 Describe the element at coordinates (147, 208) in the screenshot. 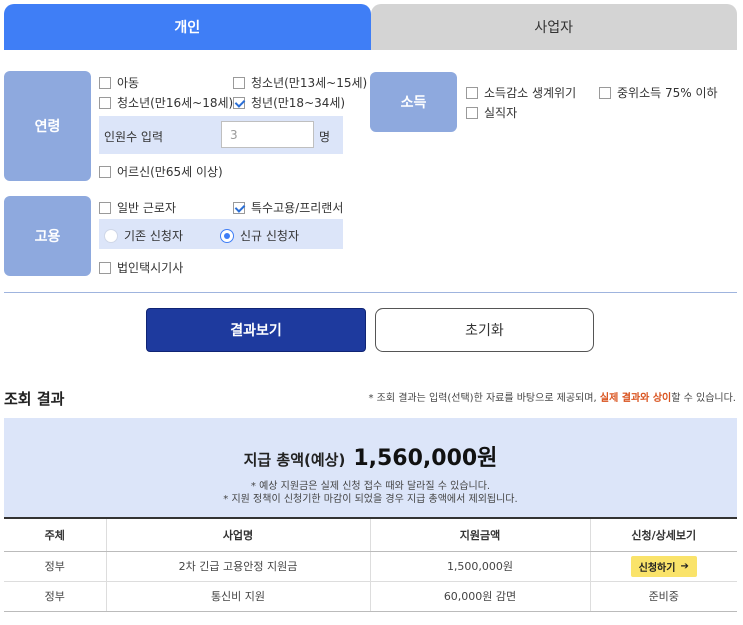

I see `checkbox-label: 일반 근로자` at that location.